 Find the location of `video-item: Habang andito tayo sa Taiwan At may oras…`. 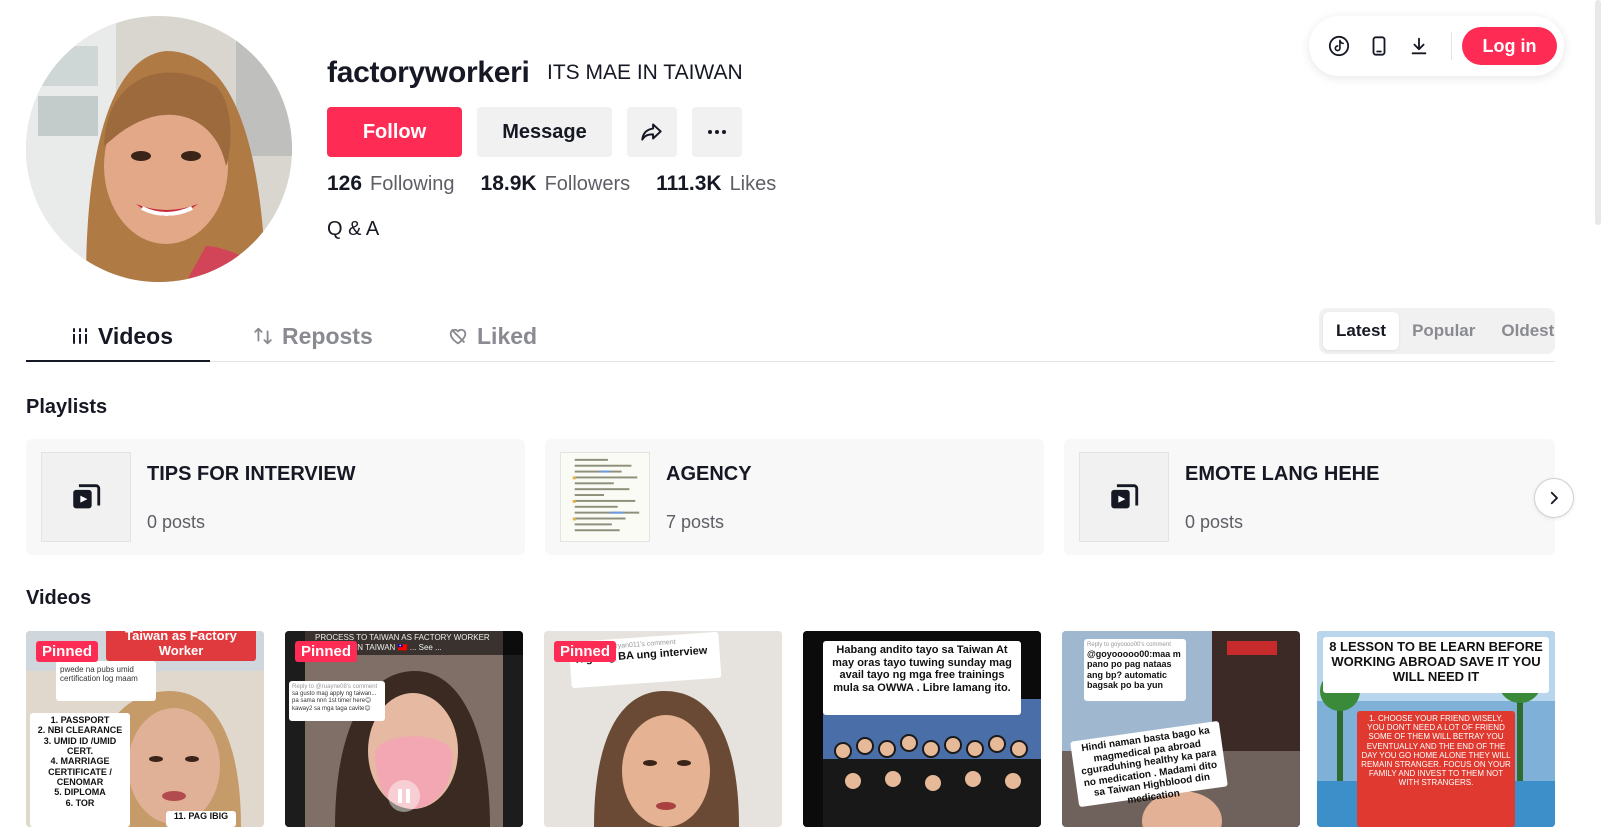

video-item: Habang andito tayo sa Taiwan At may oras… is located at coordinates (922, 729).